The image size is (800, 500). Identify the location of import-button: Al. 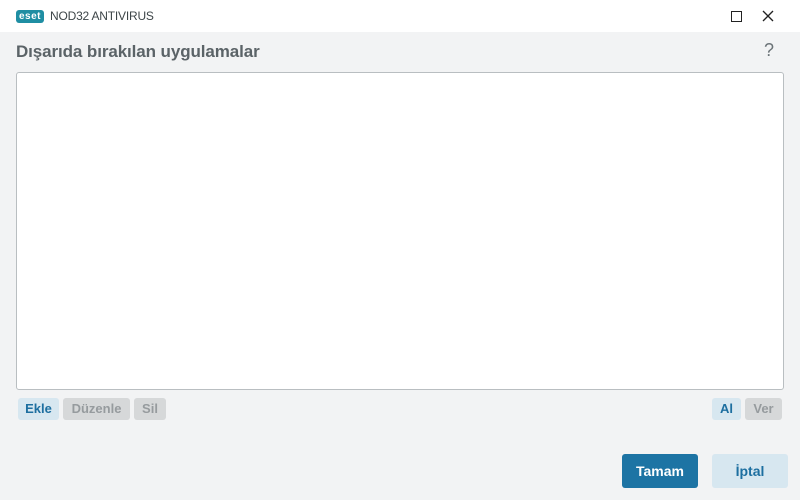
(726, 409).